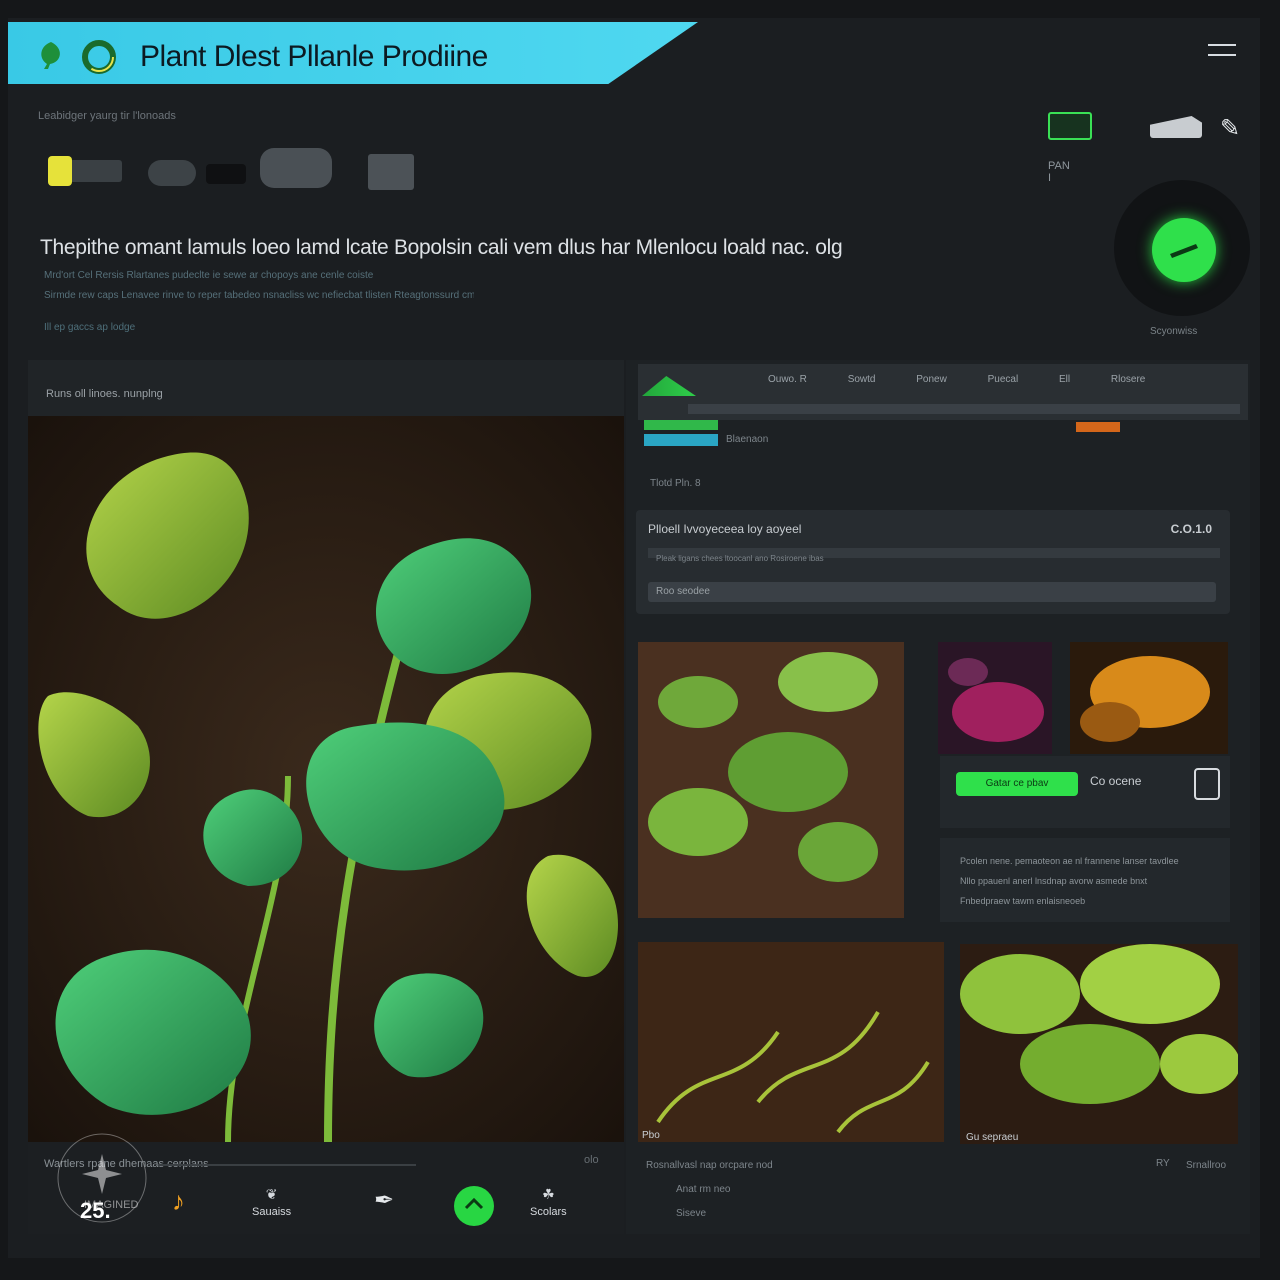  I want to click on mountain-logo-icon, so click(669, 386).